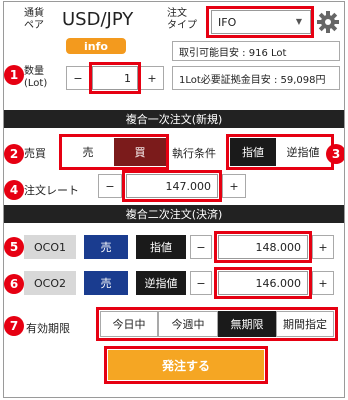  What do you see at coordinates (78, 78) in the screenshot?
I see `quantity-minus-button: −` at bounding box center [78, 78].